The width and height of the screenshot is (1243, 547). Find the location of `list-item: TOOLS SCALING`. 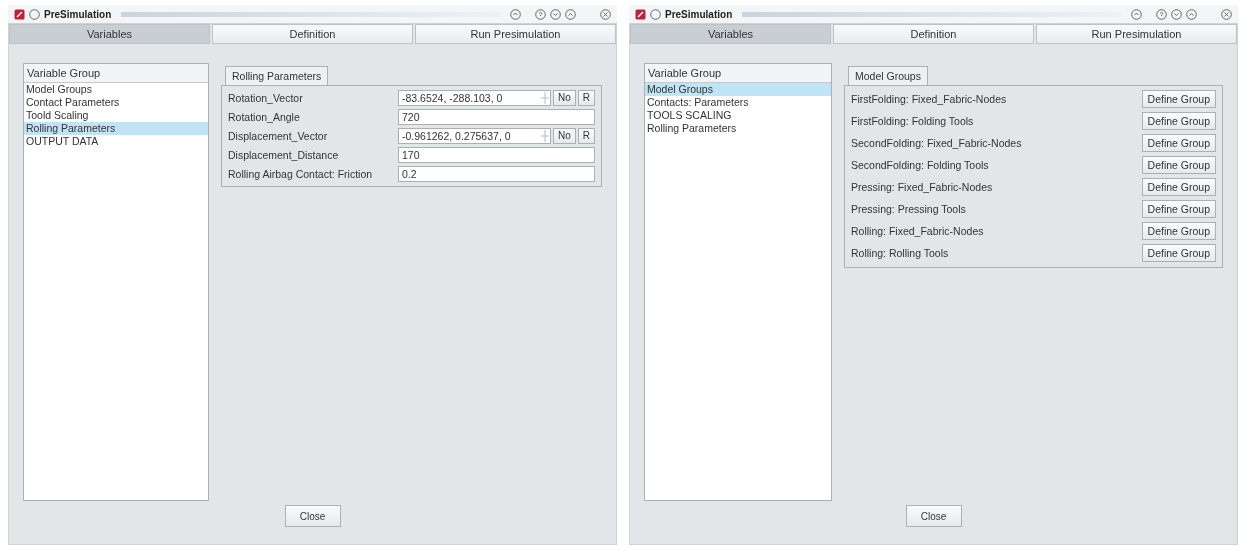

list-item: TOOLS SCALING is located at coordinates (738, 115).